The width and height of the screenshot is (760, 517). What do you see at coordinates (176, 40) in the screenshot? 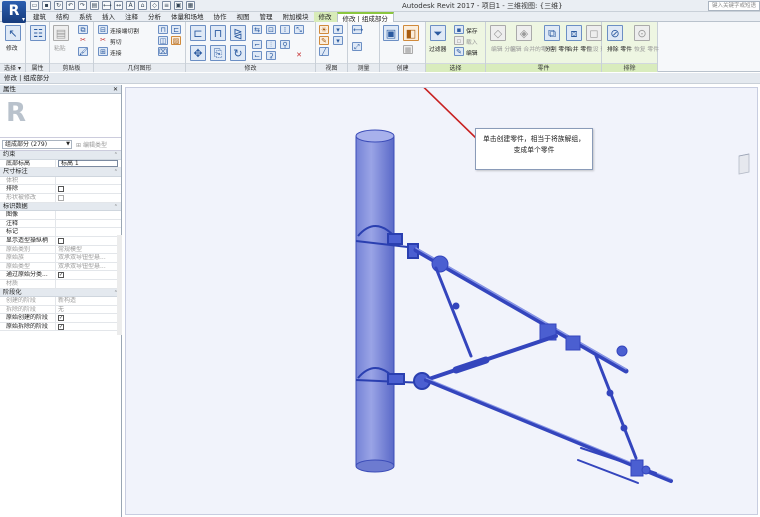
I see `paint-icon: ▨` at bounding box center [176, 40].